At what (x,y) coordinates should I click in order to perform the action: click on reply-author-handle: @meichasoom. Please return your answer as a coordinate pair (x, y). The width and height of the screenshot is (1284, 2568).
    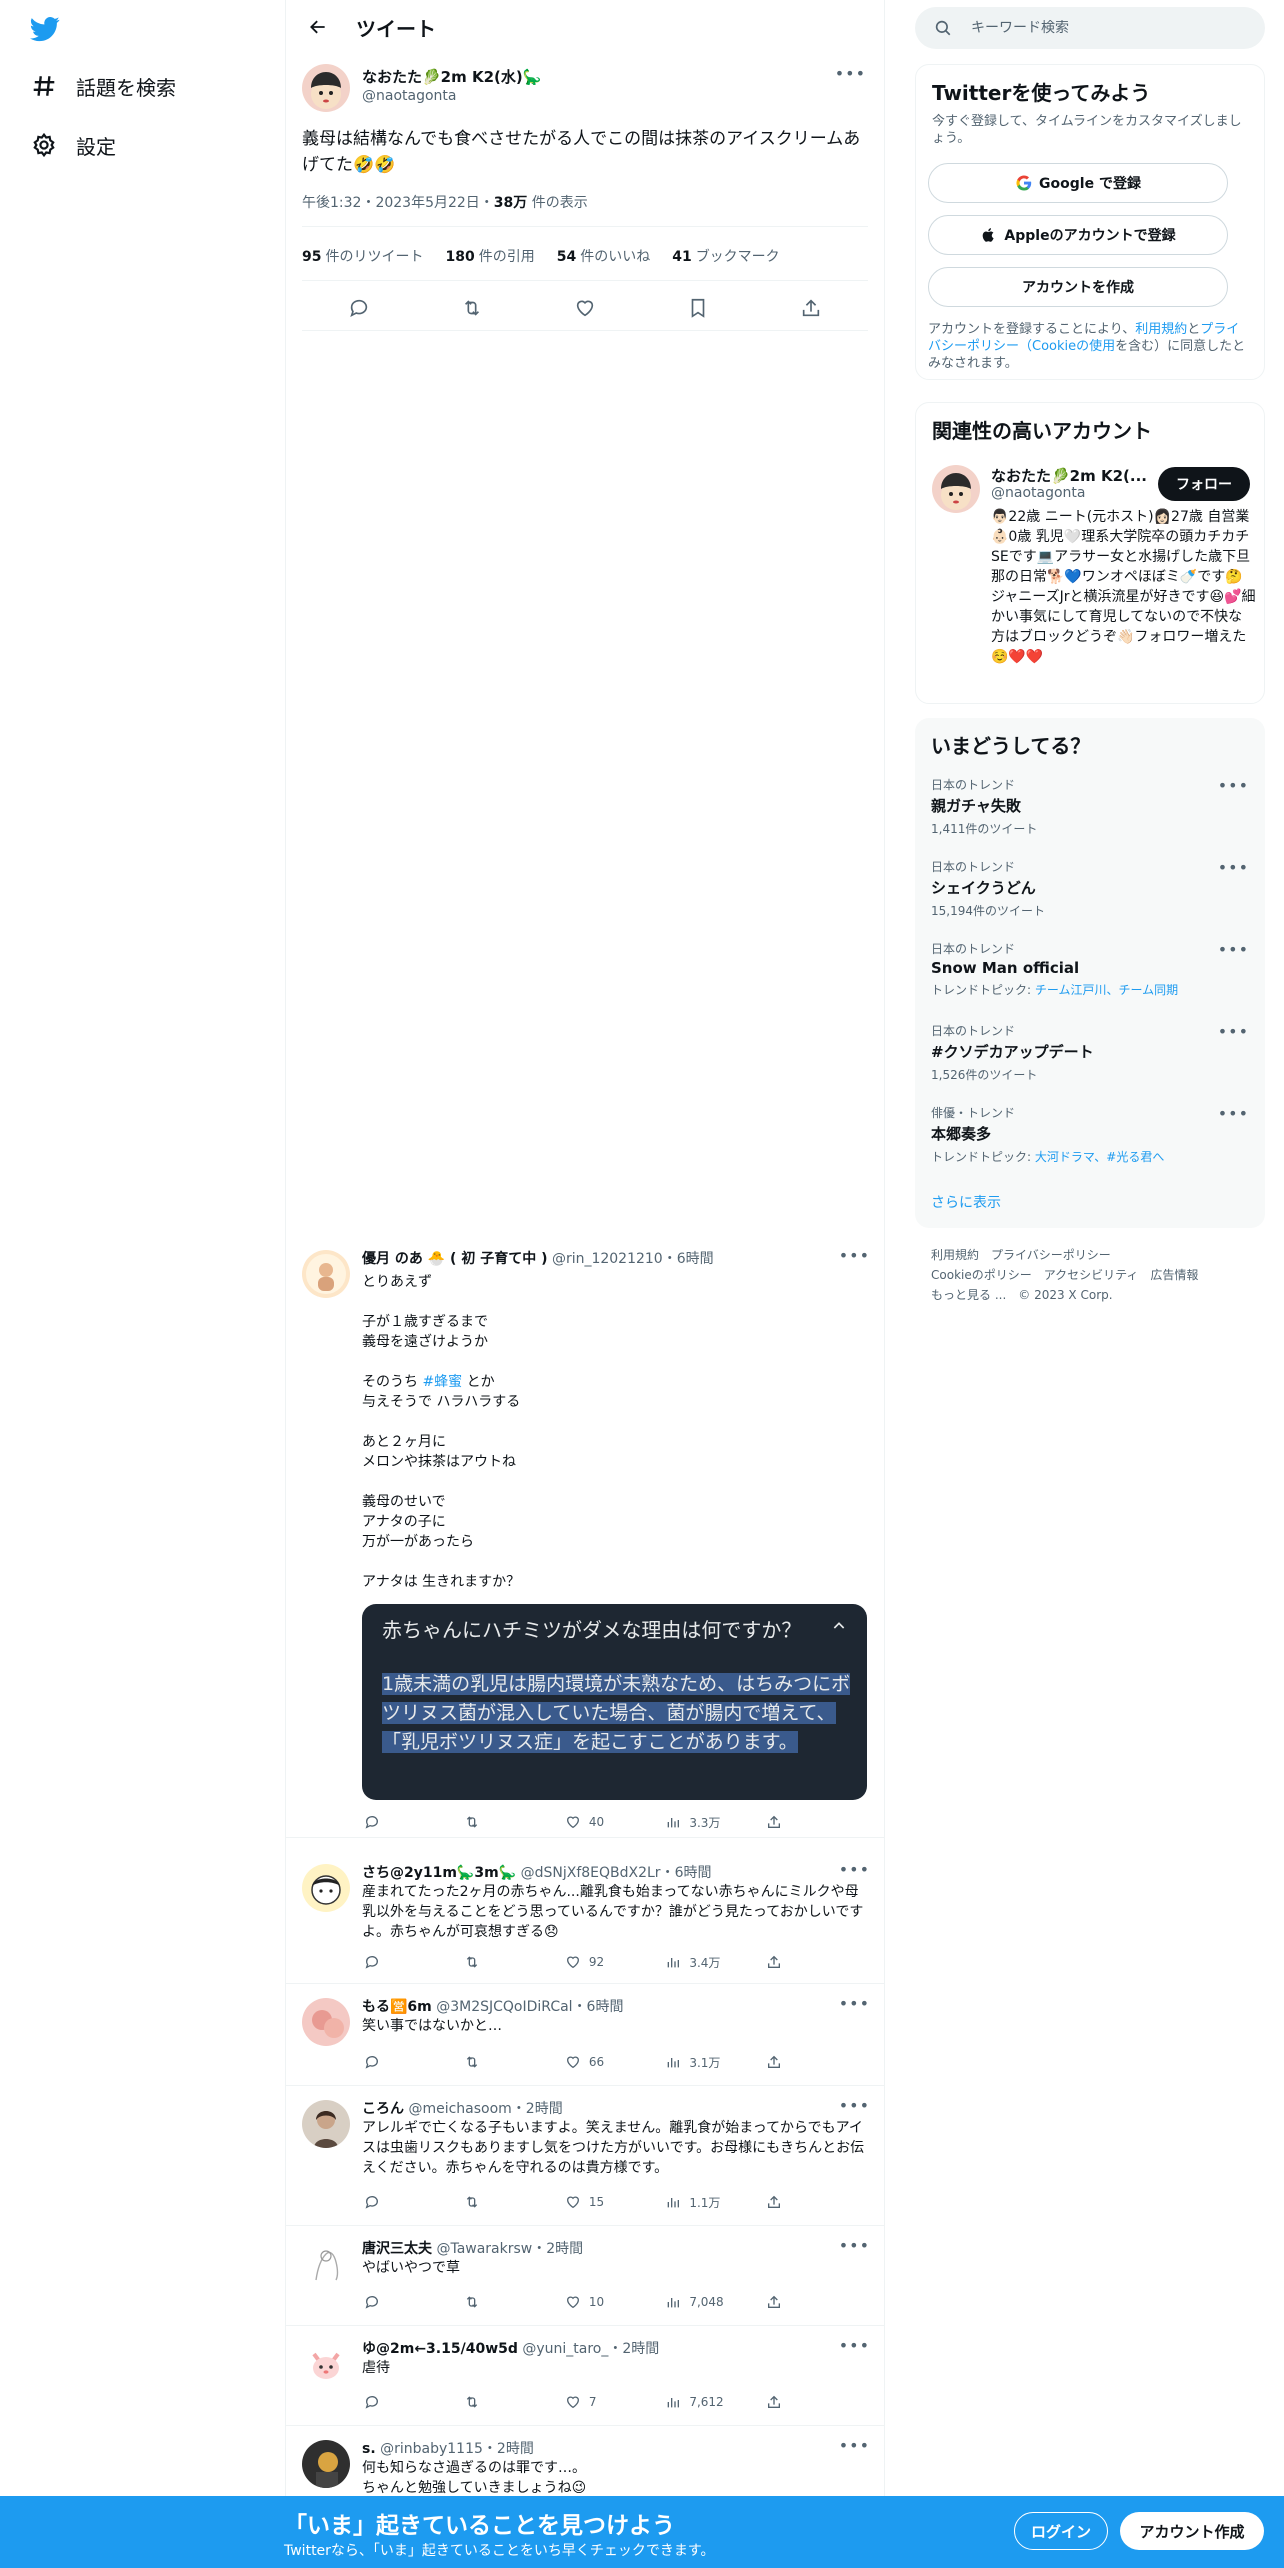
    Looking at the image, I should click on (459, 2109).